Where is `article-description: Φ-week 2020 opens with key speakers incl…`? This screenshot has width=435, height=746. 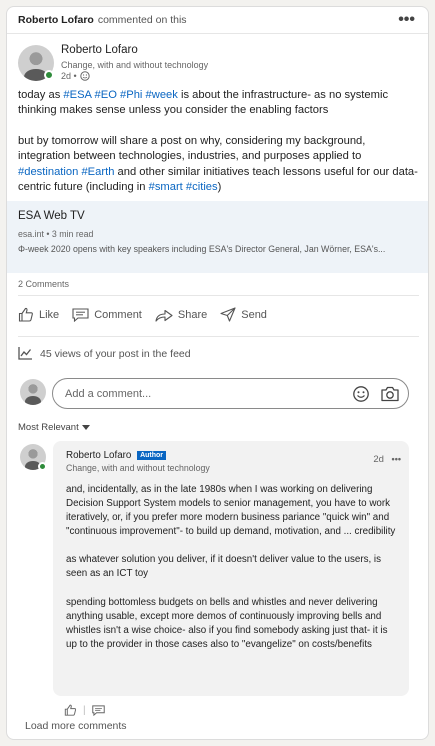 article-description: Φ-week 2020 opens with key speakers incl… is located at coordinates (202, 249).